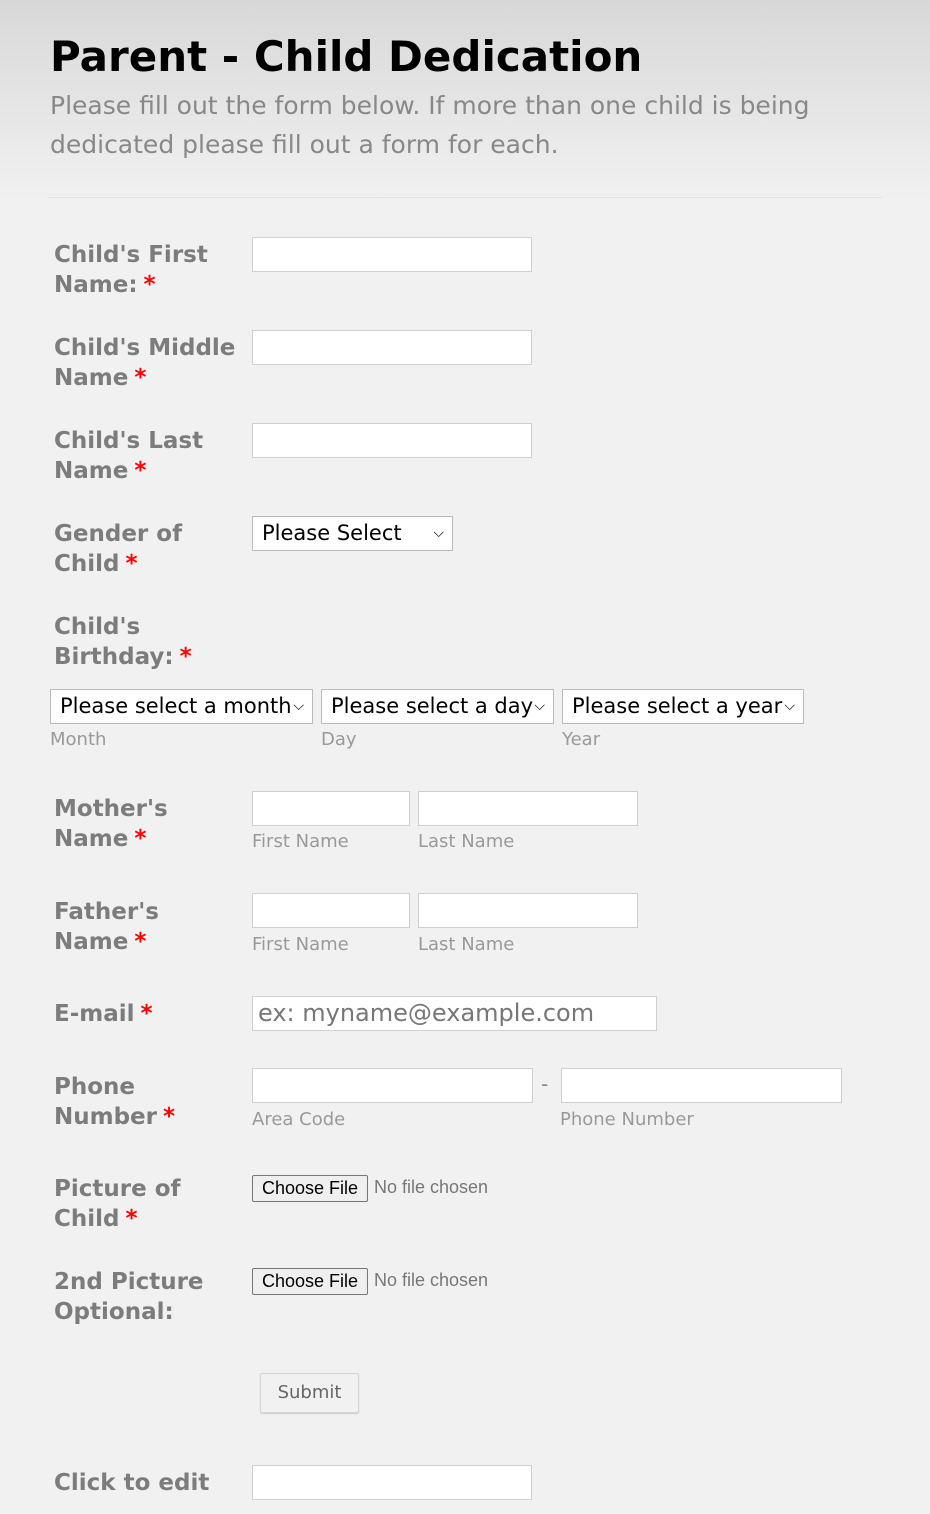 This screenshot has height=1514, width=930. What do you see at coordinates (683, 706) in the screenshot?
I see `year-select: Please select a year ⌵` at bounding box center [683, 706].